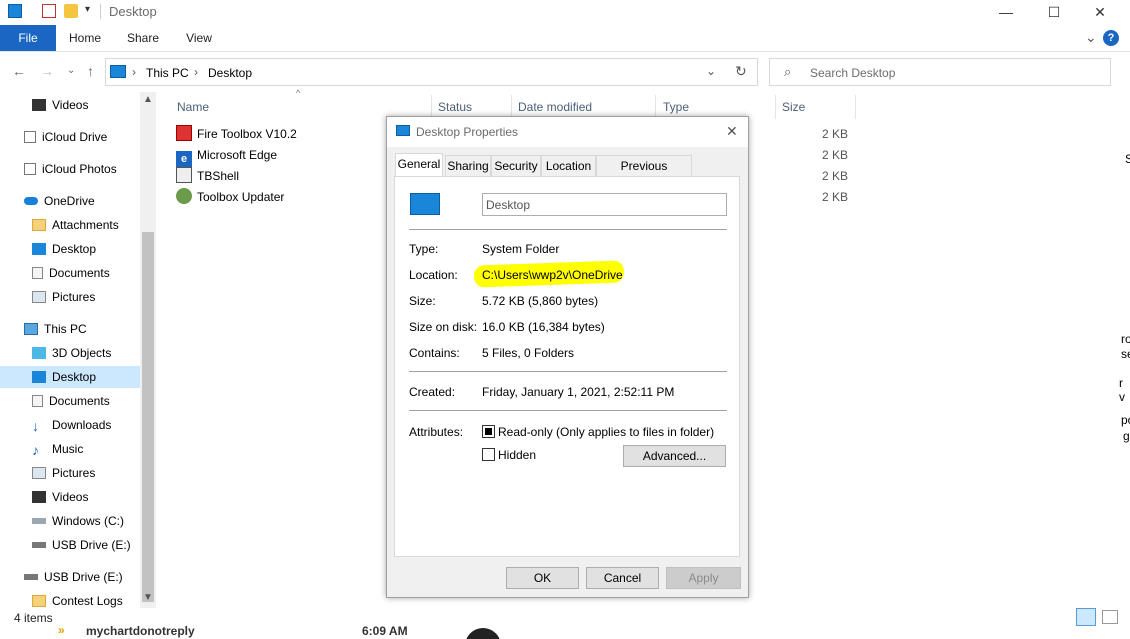 This screenshot has width=1130, height=639. Describe the element at coordinates (455, 107) in the screenshot. I see `column-header-status: Status` at that location.